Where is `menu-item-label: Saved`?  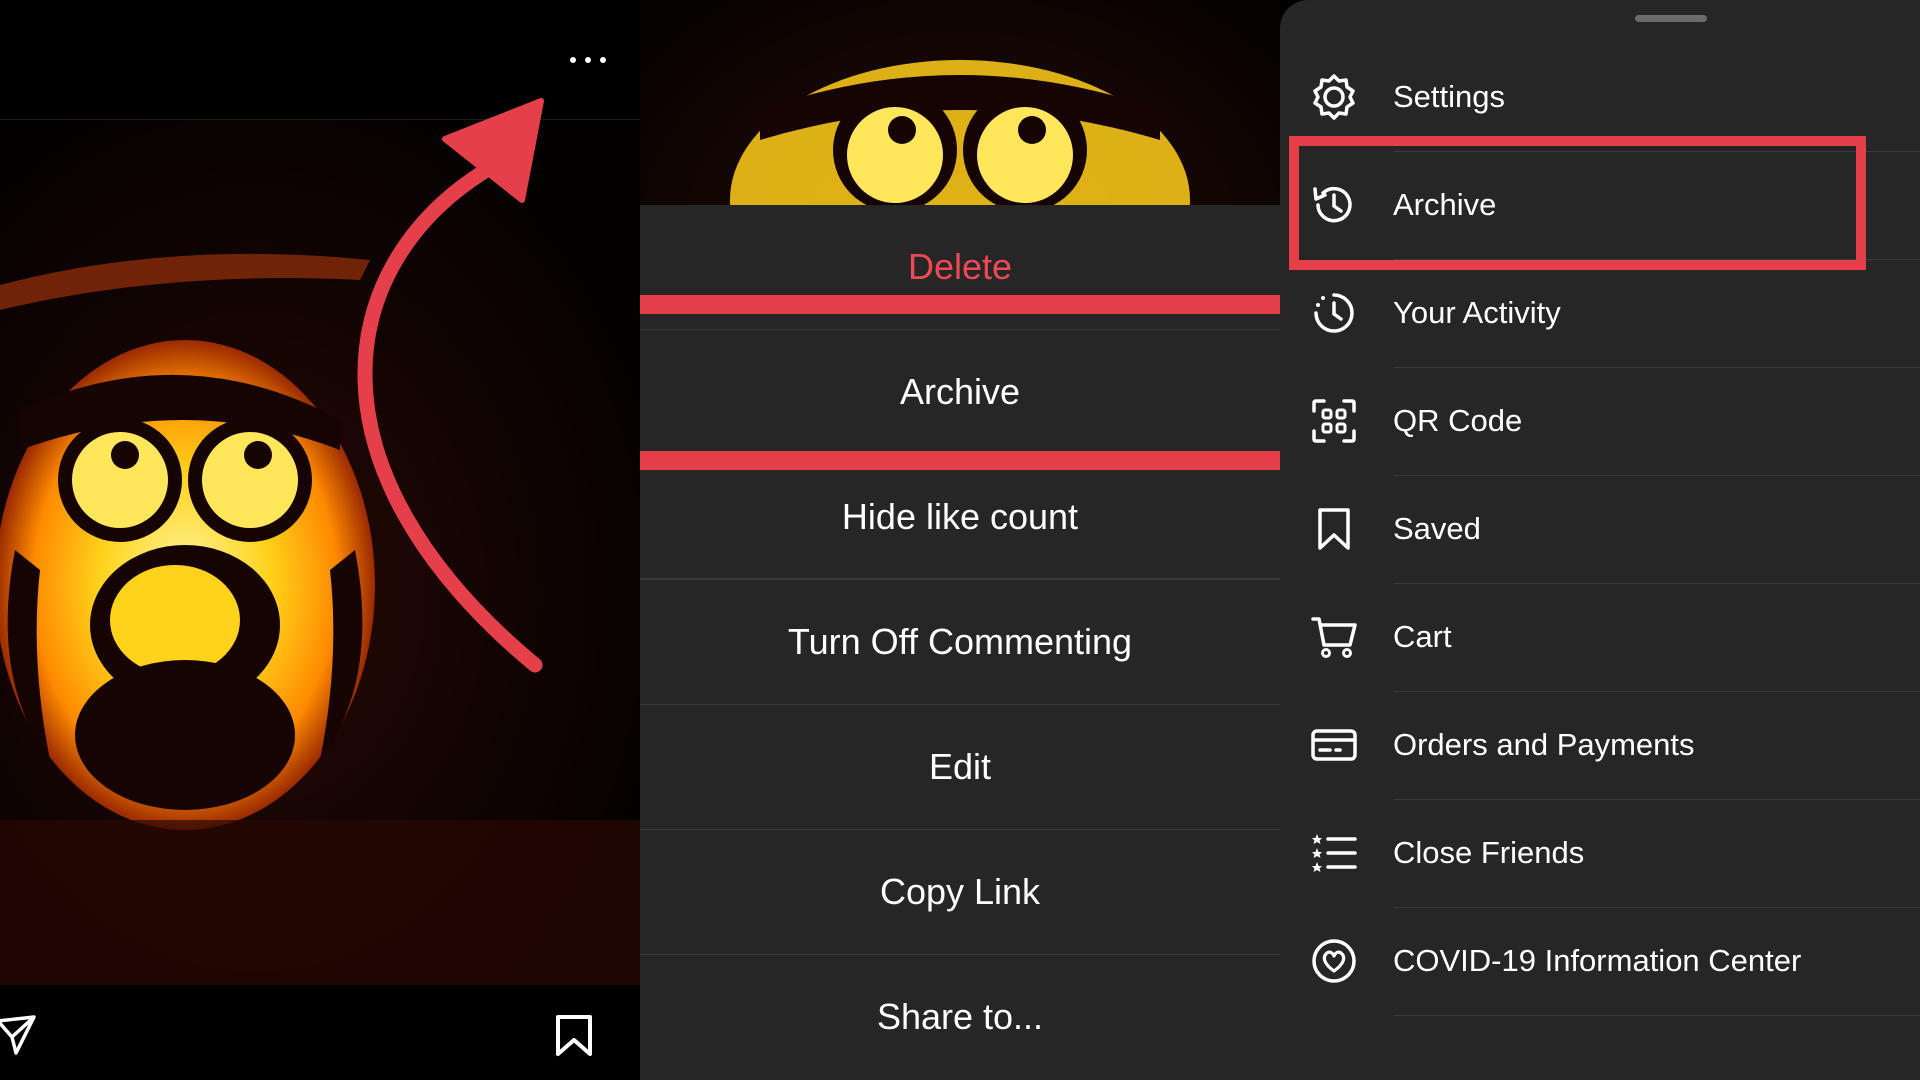
menu-item-label: Saved is located at coordinates (1437, 528).